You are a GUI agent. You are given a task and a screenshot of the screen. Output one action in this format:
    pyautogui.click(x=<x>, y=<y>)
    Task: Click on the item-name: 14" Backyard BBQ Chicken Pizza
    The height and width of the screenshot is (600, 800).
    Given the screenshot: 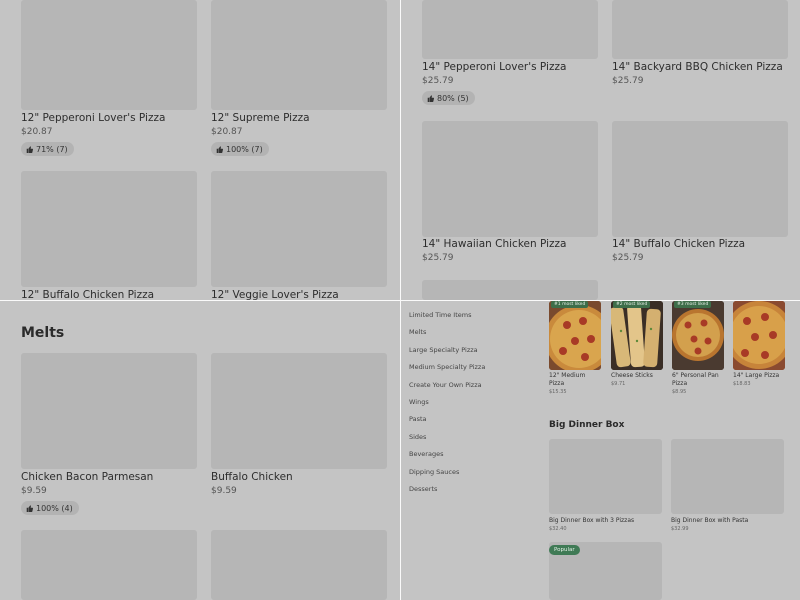 What is the action you would take?
    pyautogui.click(x=697, y=67)
    